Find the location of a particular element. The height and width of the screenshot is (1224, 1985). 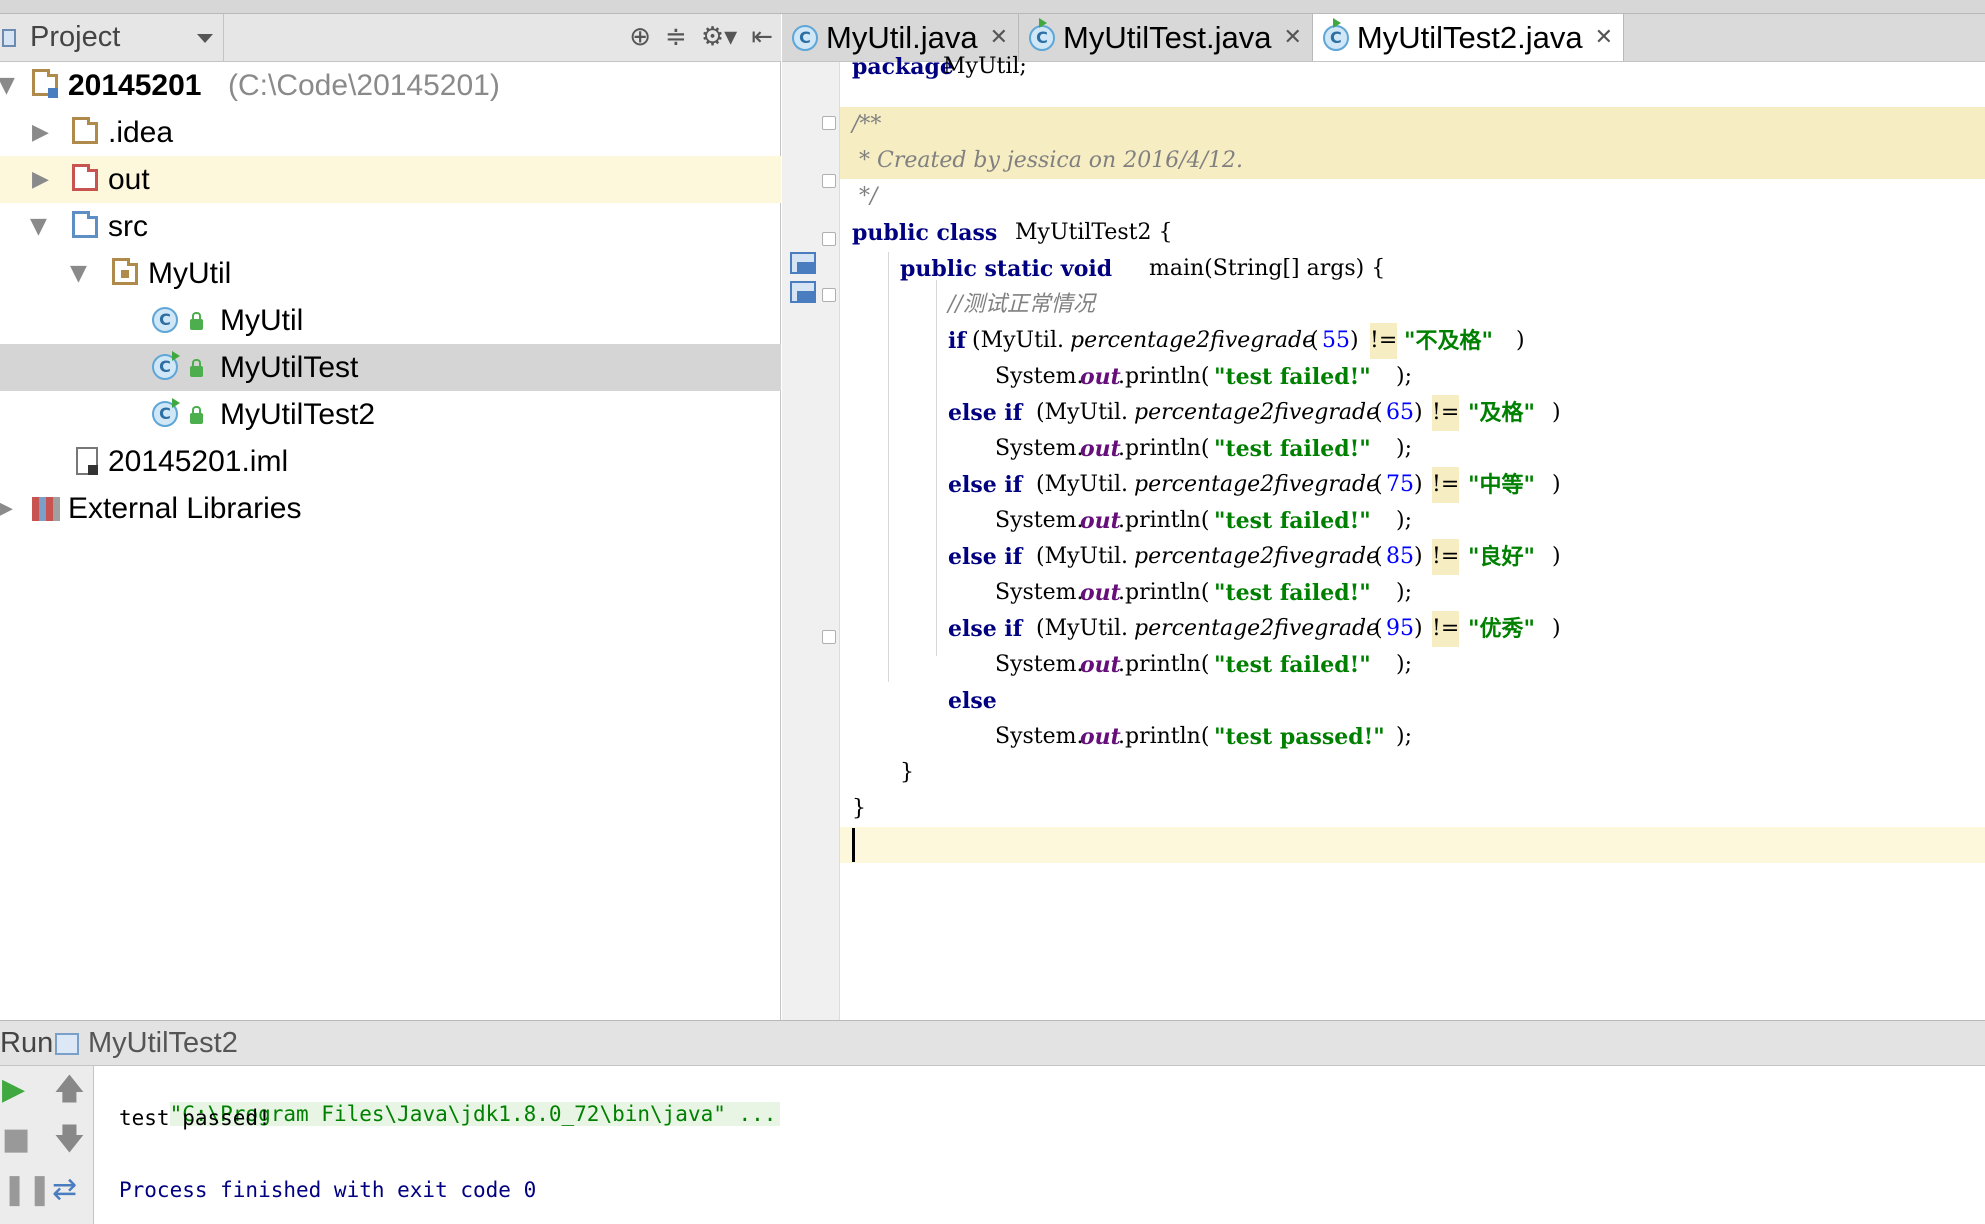

up-arrow-icon: 🡅 is located at coordinates (69, 1090).